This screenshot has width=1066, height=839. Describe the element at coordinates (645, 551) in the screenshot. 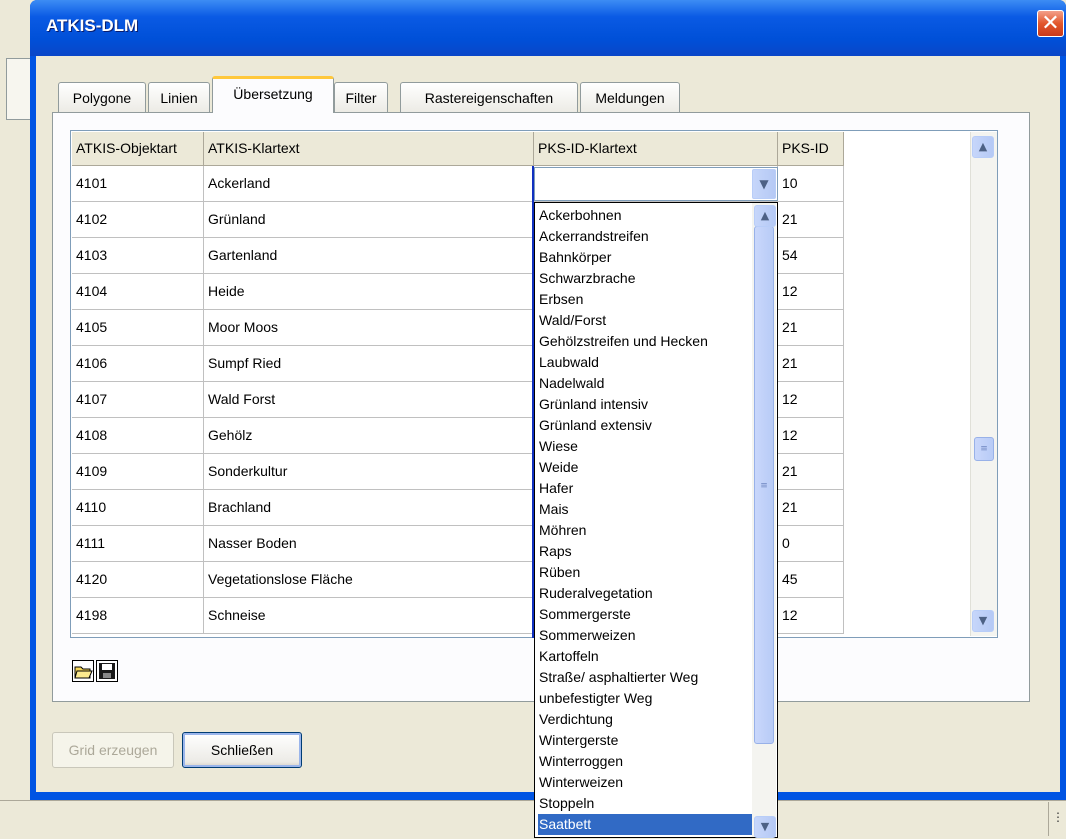

I see `dropdown-option: Raps` at that location.